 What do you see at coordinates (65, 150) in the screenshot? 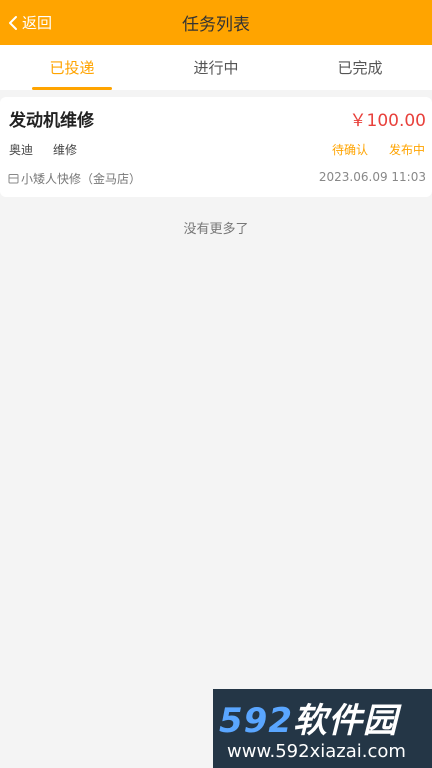
I see `service-type: 维修` at bounding box center [65, 150].